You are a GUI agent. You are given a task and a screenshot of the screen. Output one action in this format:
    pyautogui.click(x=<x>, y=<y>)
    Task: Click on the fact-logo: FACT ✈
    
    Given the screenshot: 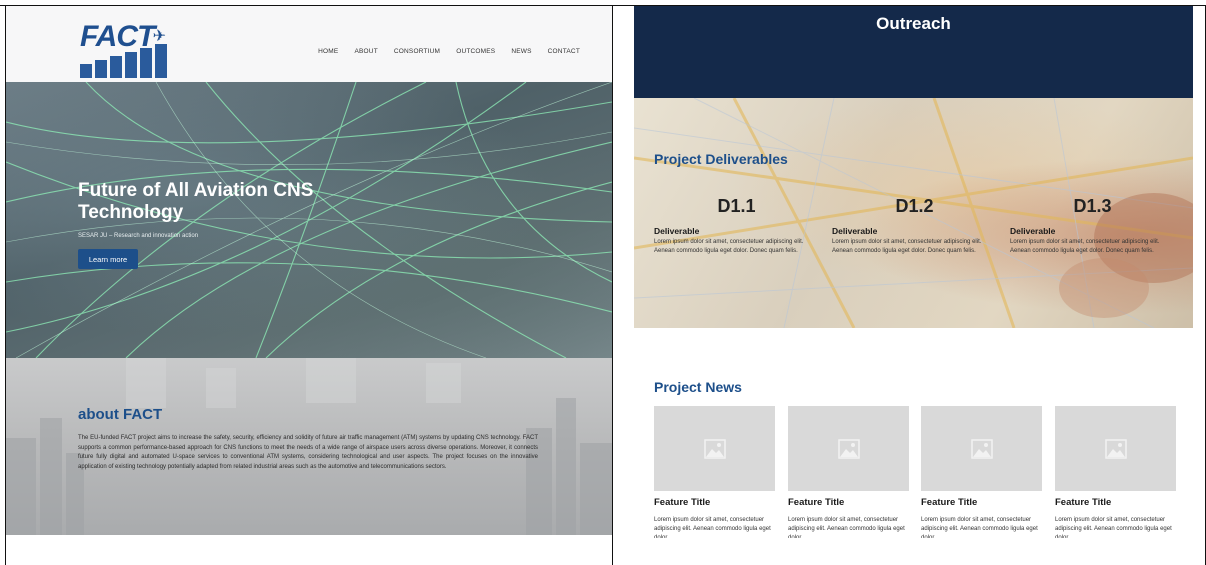 What is the action you would take?
    pyautogui.click(x=125, y=49)
    